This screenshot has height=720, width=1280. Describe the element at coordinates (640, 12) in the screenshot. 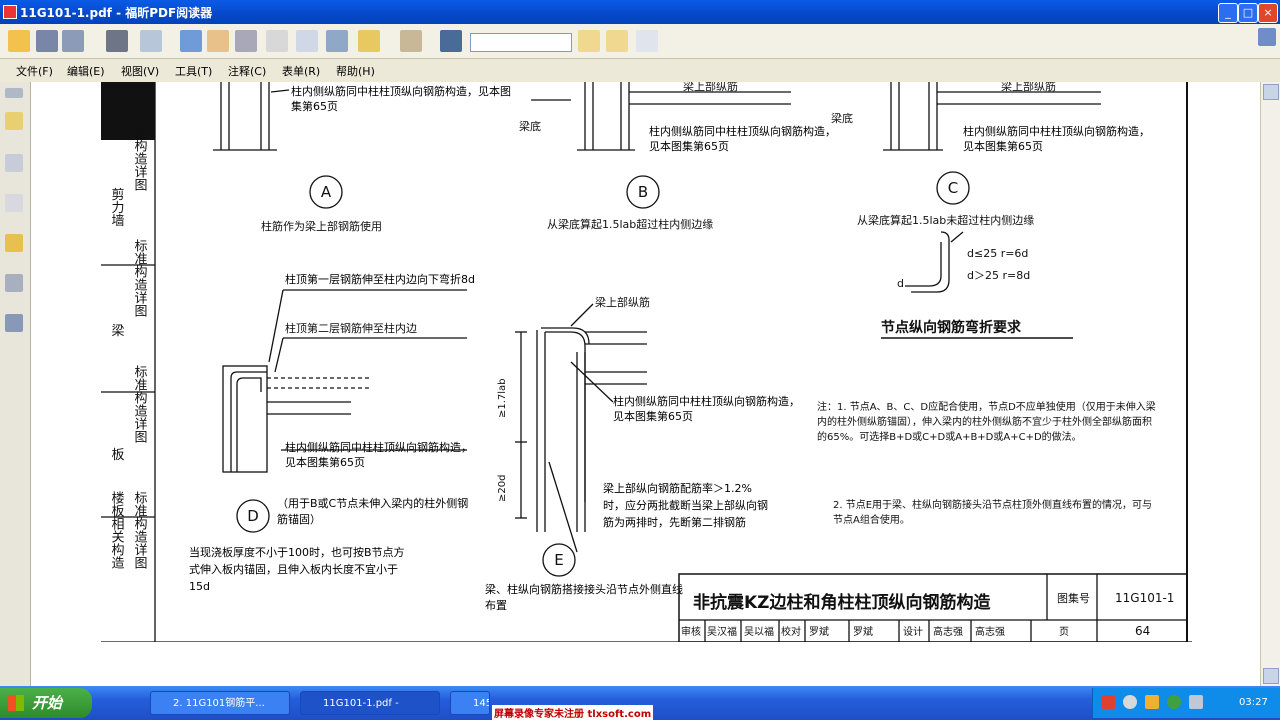

I see `title-bar: 11G101-1.pdf - 福昕PDF阅读器 _ □ ×` at that location.